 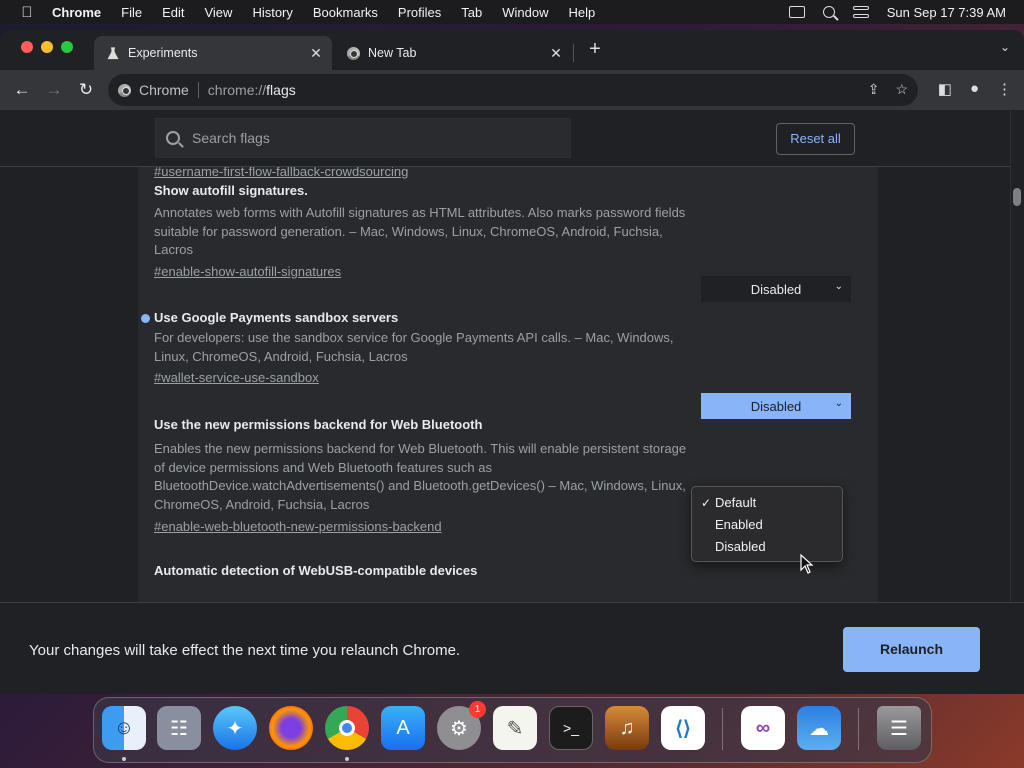 What do you see at coordinates (946, 12) in the screenshot?
I see `menu-clock: Sun Sep 17 7:39 AM` at bounding box center [946, 12].